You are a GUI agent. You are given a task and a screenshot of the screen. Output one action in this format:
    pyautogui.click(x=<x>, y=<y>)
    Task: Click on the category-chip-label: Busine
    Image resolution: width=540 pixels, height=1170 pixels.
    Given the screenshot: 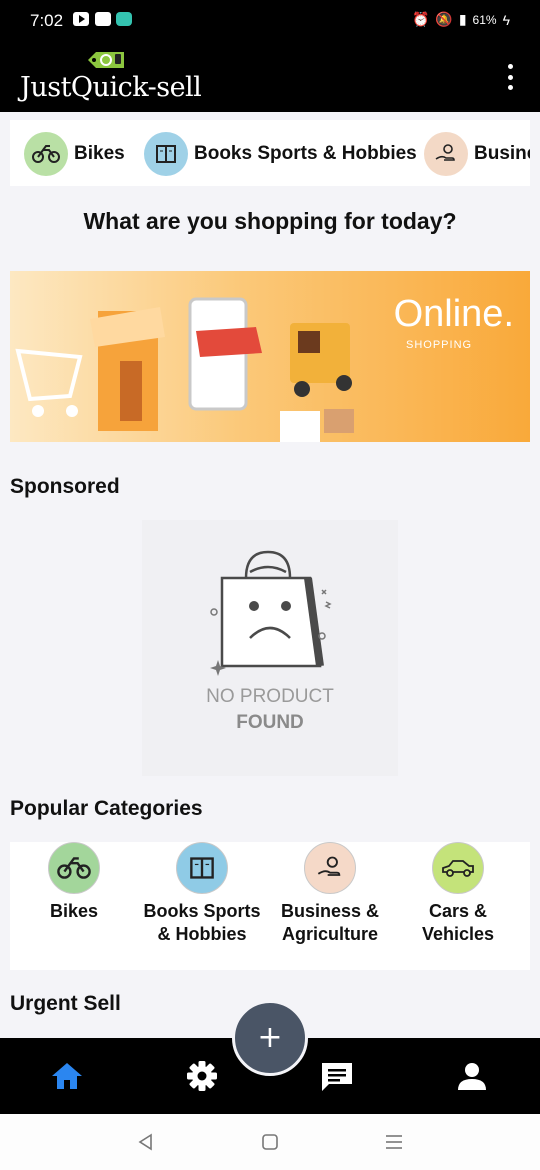 What is the action you would take?
    pyautogui.click(x=502, y=153)
    